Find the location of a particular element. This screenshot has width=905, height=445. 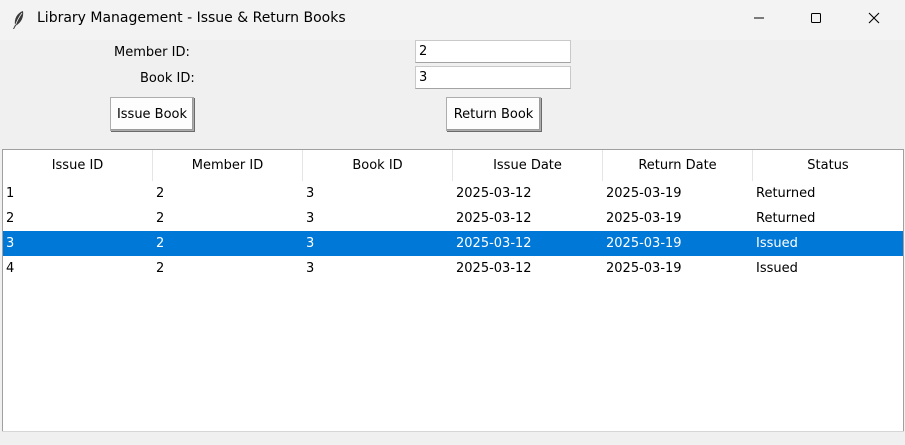

column-header-member-id: Member ID is located at coordinates (228, 165).